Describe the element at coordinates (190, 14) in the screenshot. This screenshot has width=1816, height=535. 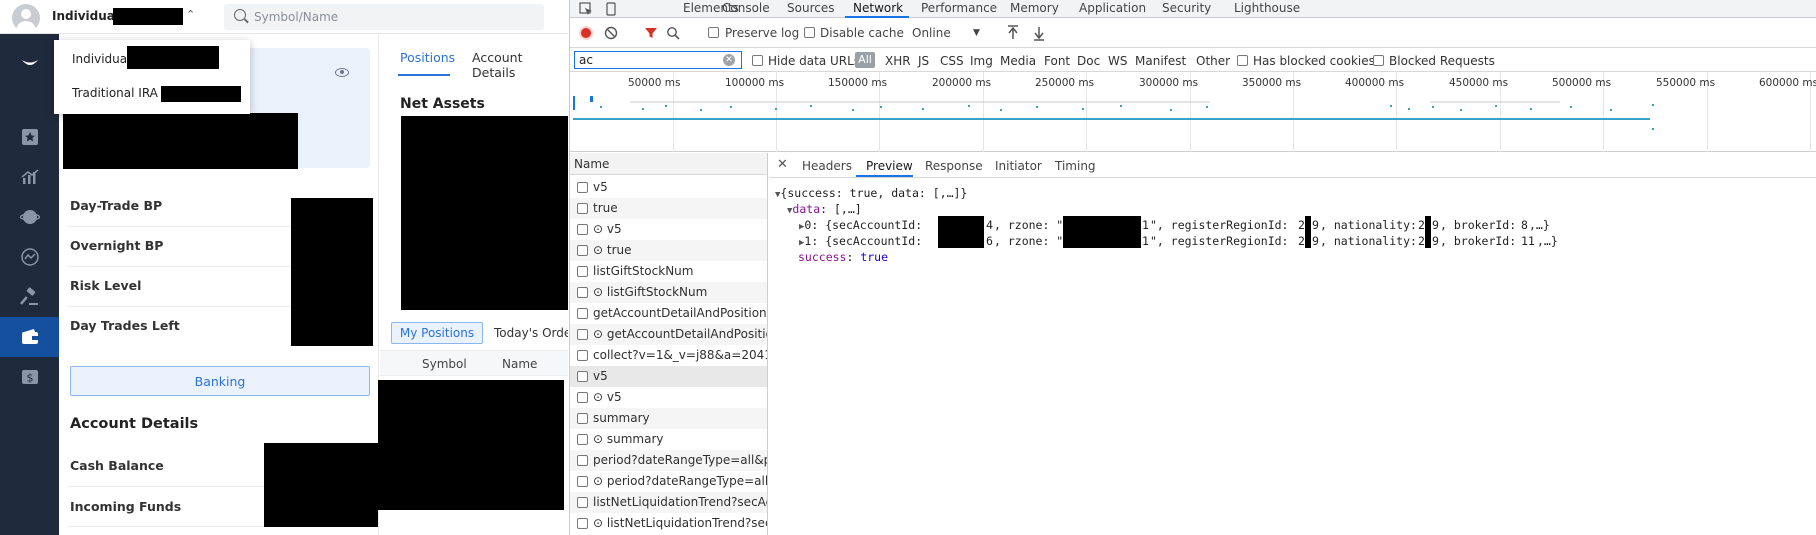
I see `chevron-up-icon: ⌃` at that location.